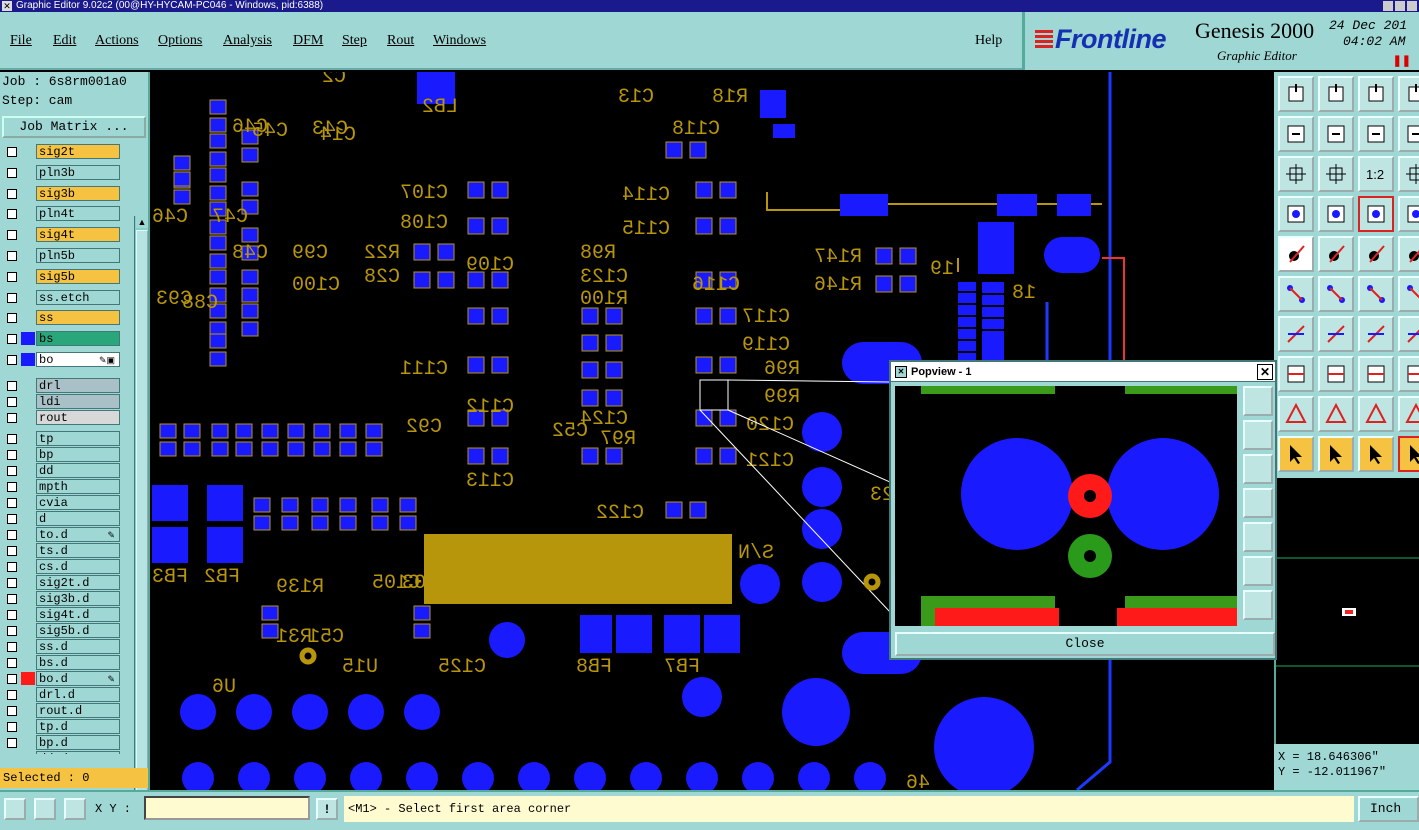 The height and width of the screenshot is (830, 1419). I want to click on popview-close-button: Close, so click(1085, 644).